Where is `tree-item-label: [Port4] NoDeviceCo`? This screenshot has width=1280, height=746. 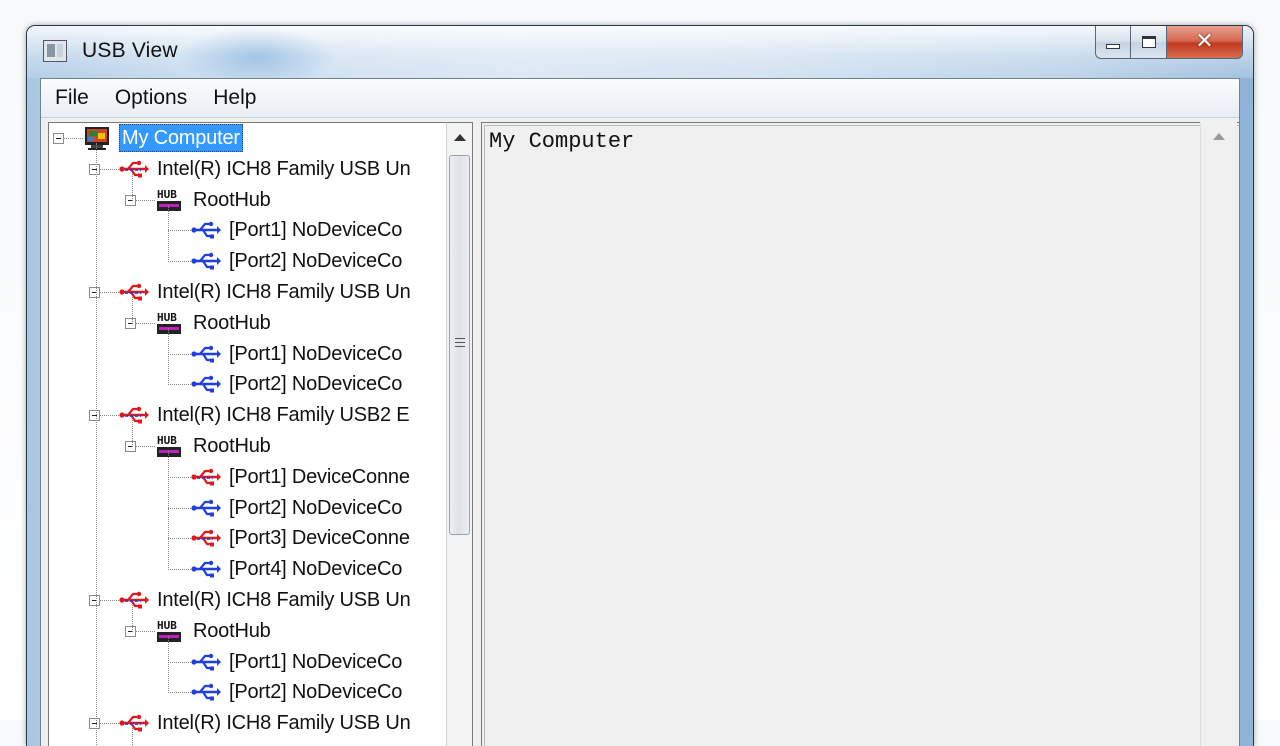 tree-item-label: [Port4] NoDeviceCo is located at coordinates (316, 569).